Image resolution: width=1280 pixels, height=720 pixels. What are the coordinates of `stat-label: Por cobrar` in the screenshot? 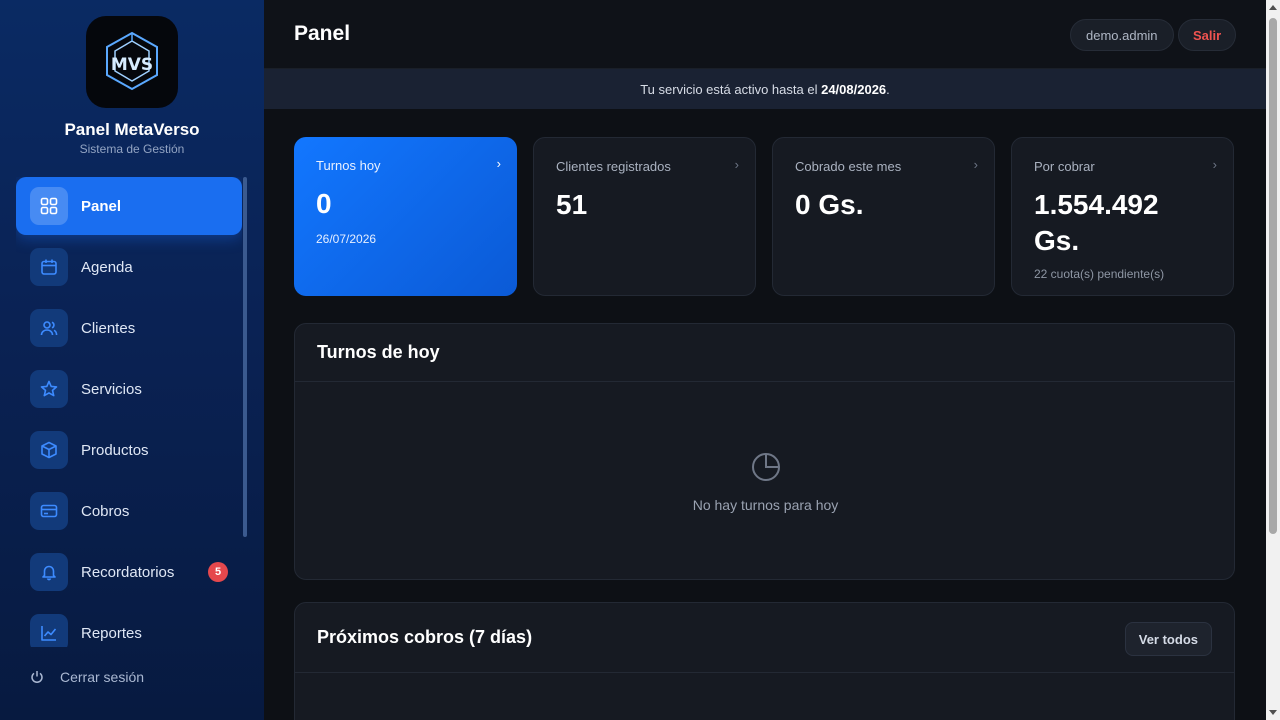 It's located at (1064, 166).